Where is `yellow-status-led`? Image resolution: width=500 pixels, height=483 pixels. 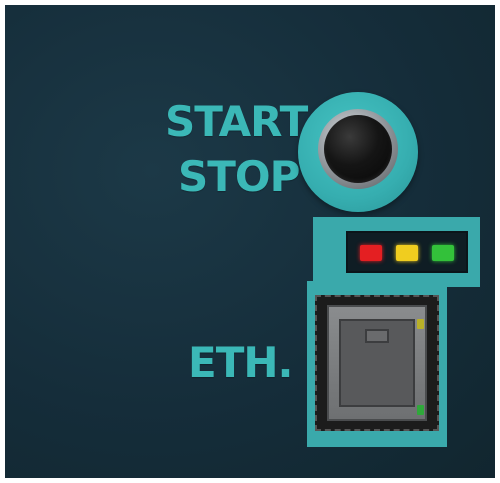
yellow-status-led is located at coordinates (407, 253).